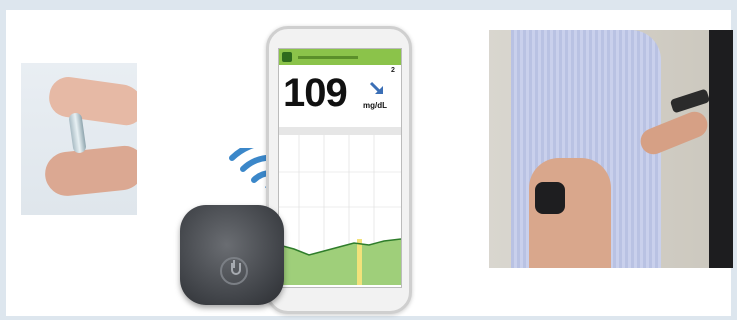  Describe the element at coordinates (328, 57) in the screenshot. I see `app-bar-title-line` at that location.